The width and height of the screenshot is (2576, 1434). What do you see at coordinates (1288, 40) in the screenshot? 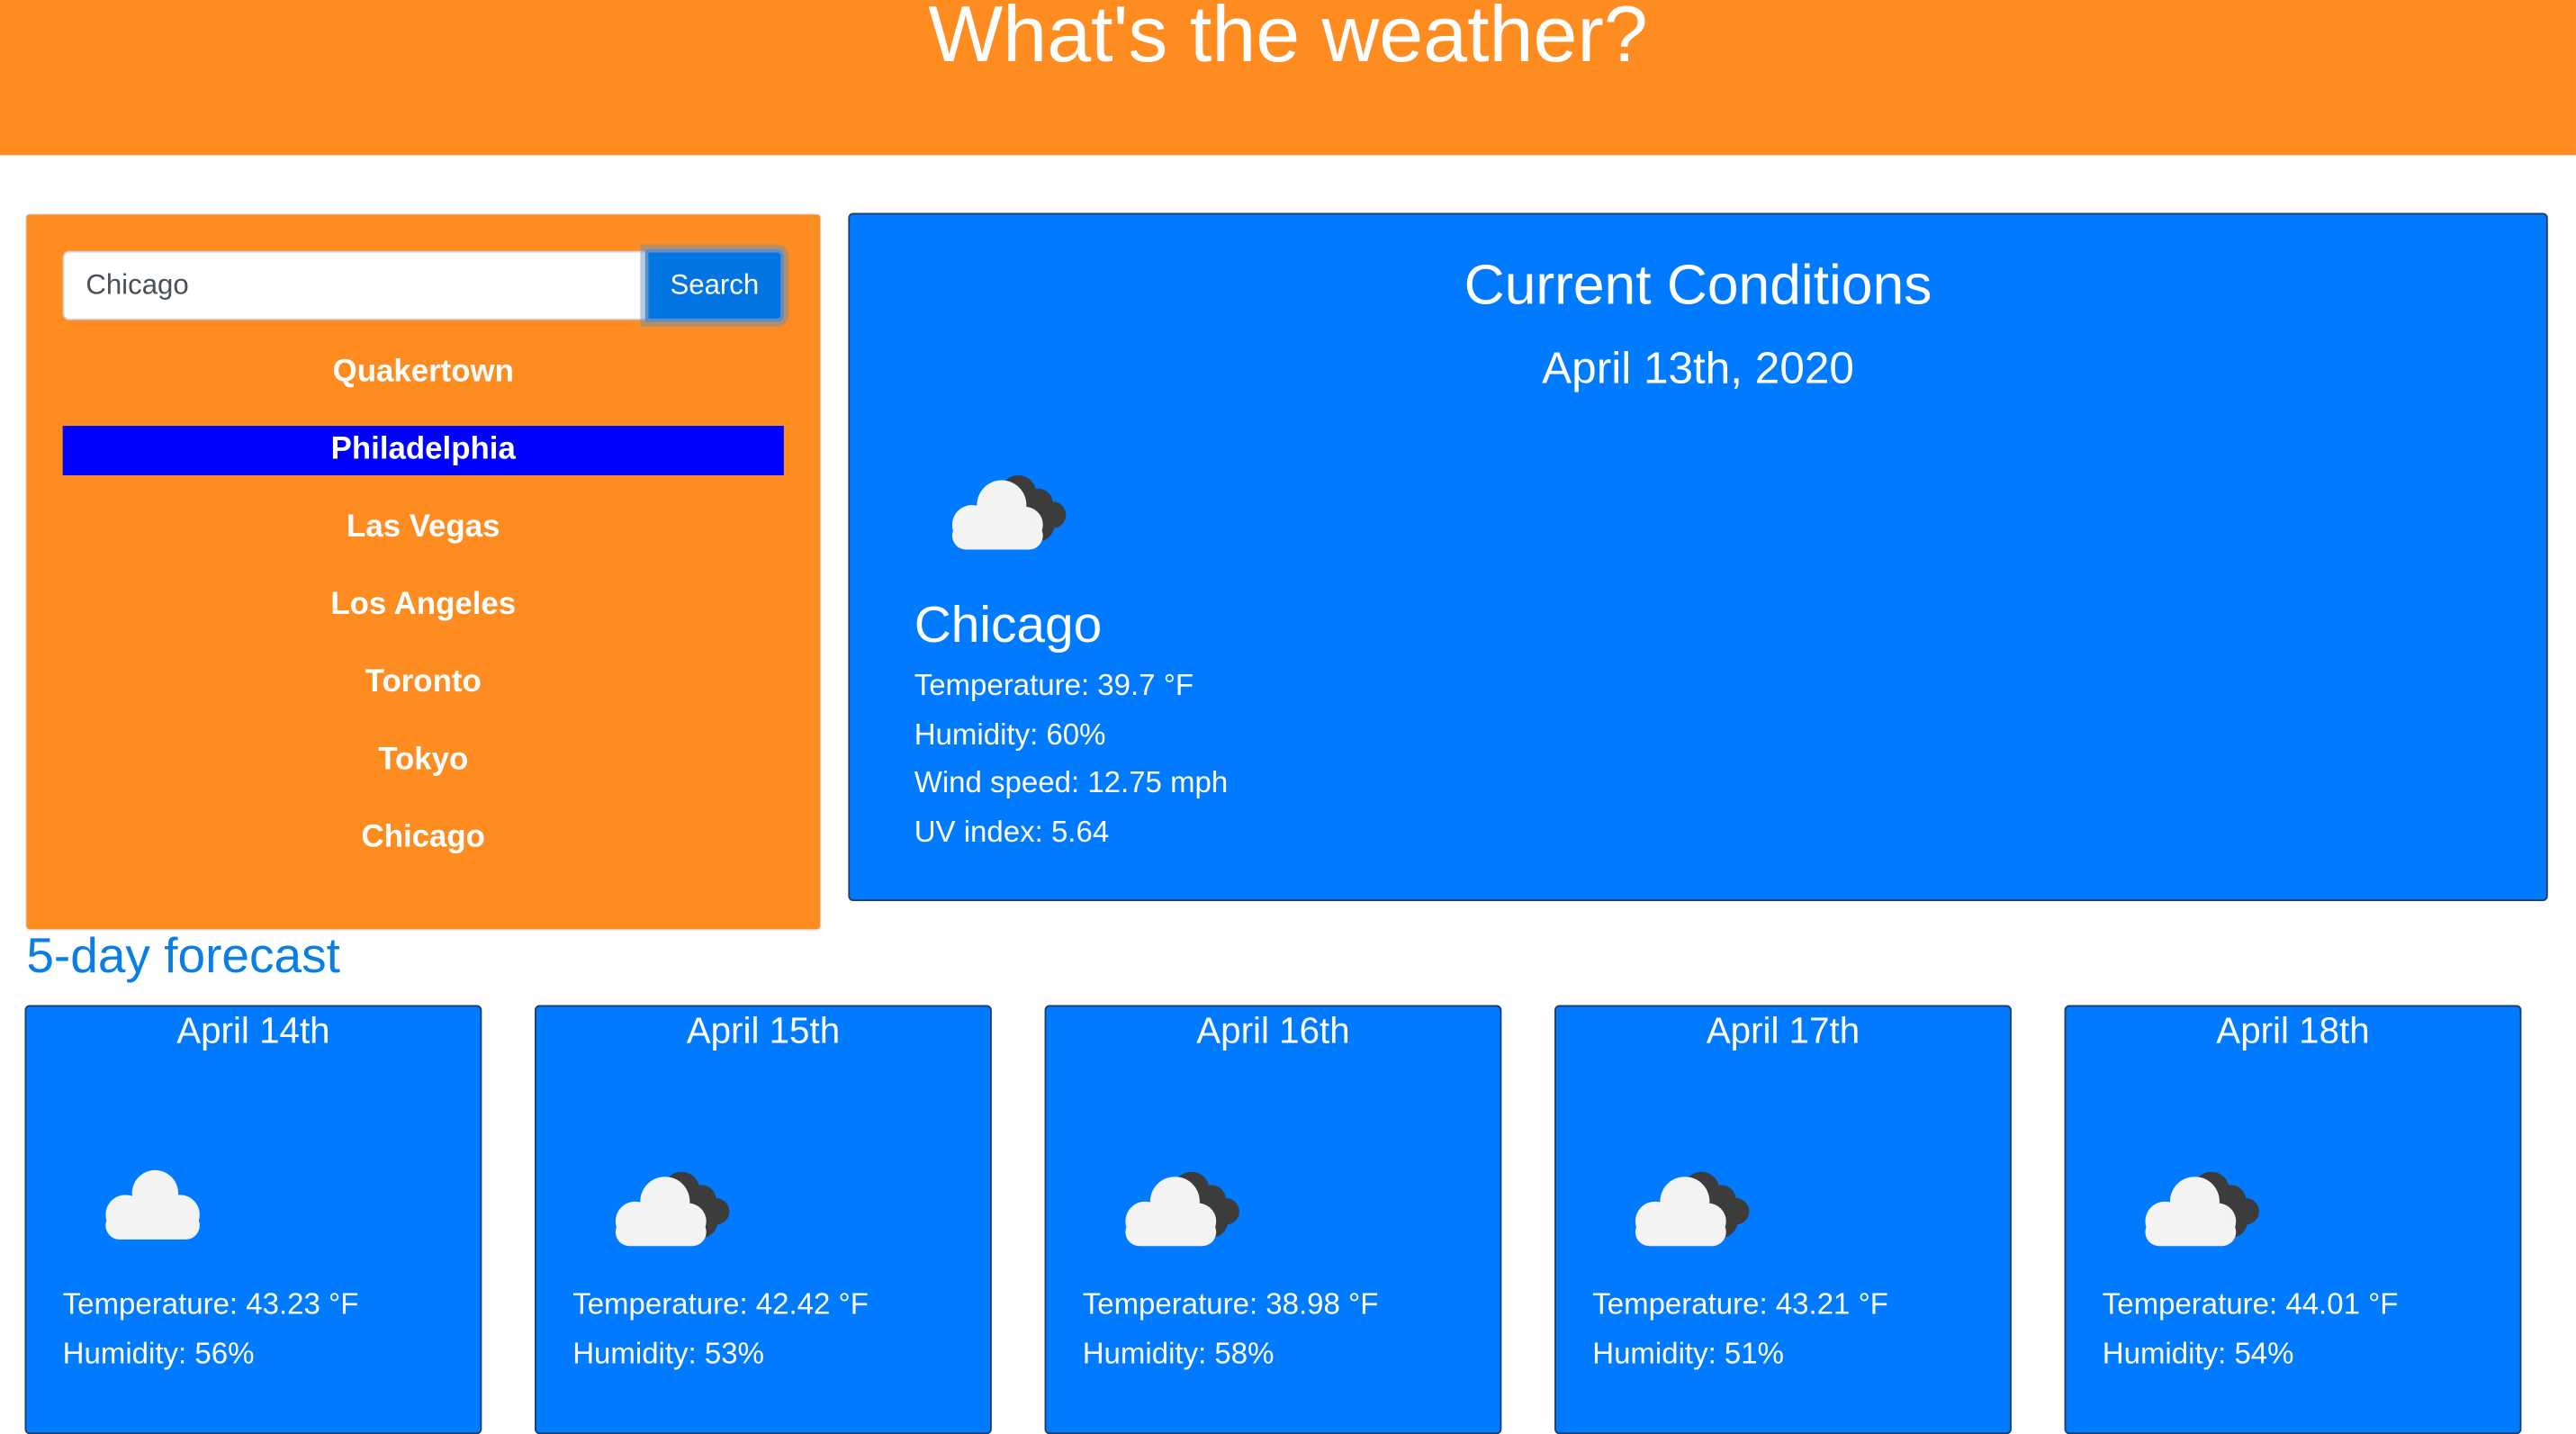
I see `page-title: What's the weather?` at bounding box center [1288, 40].